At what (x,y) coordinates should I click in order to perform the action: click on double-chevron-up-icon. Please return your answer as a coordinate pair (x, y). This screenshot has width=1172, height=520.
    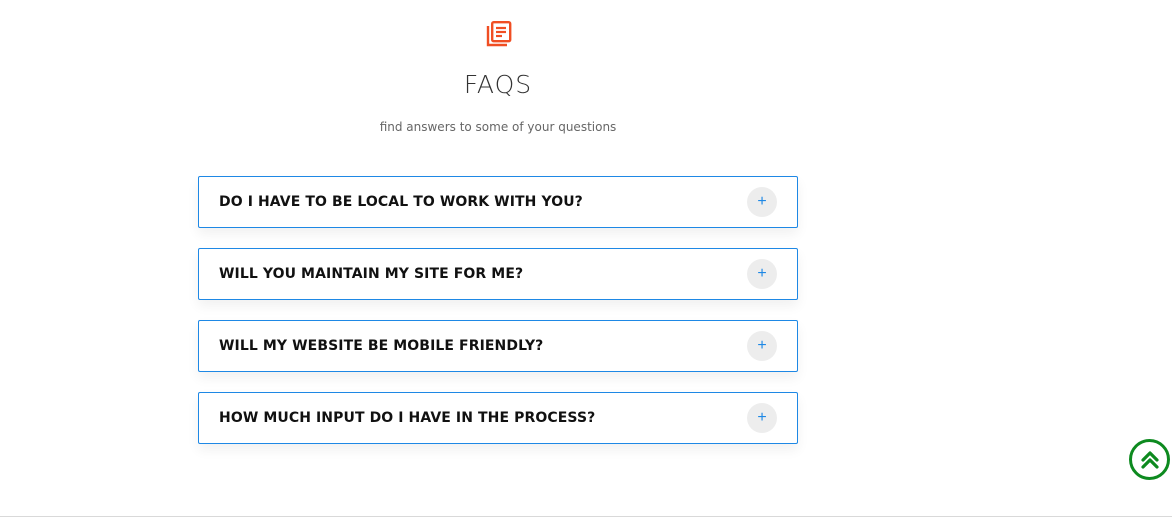
    Looking at the image, I should click on (1149, 459).